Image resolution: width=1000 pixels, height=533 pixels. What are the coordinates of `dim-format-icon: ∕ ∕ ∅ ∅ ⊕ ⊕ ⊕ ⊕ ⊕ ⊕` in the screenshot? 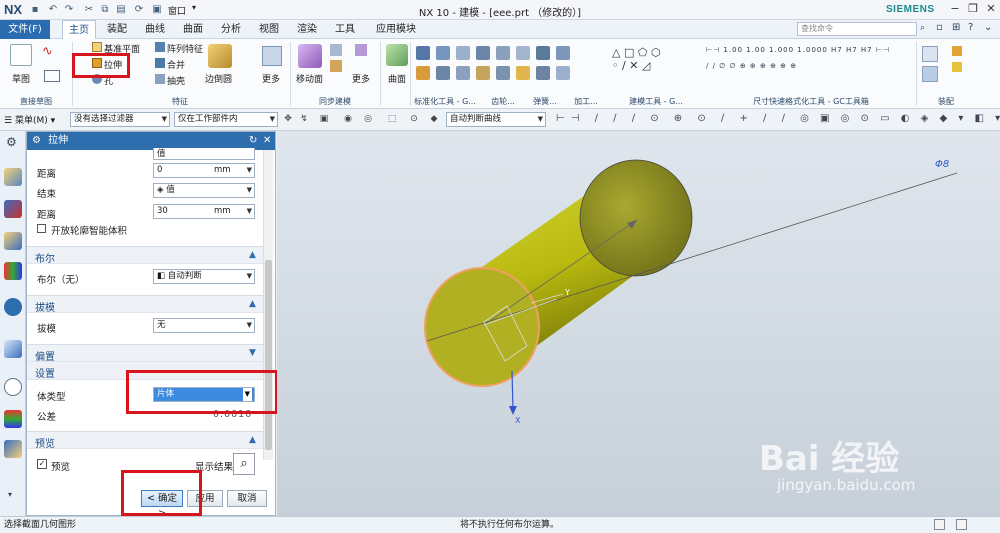 It's located at (751, 66).